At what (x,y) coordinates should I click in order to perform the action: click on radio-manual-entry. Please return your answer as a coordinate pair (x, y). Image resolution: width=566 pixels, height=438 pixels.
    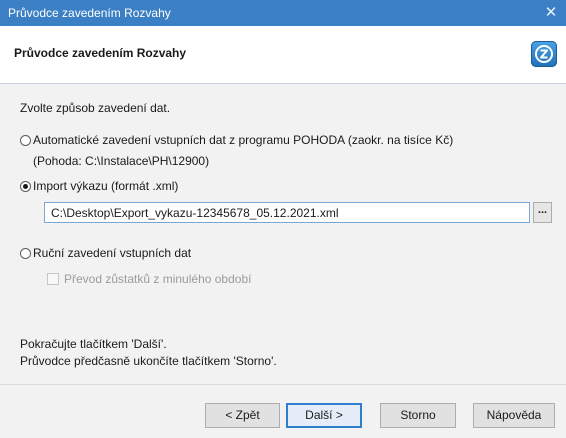
    Looking at the image, I should click on (25, 253).